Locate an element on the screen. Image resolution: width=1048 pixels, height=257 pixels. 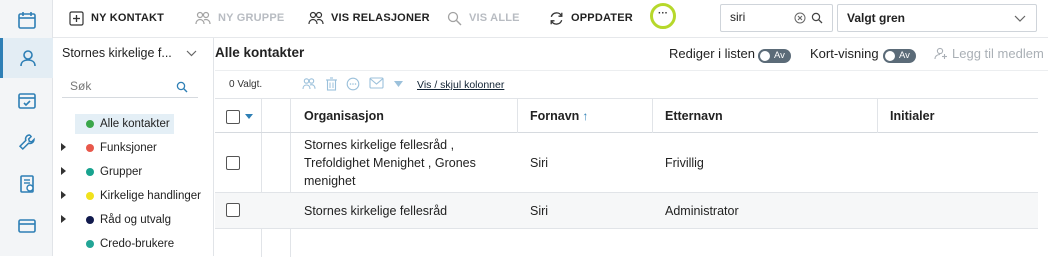
toggle-knob is located at coordinates (890, 56).